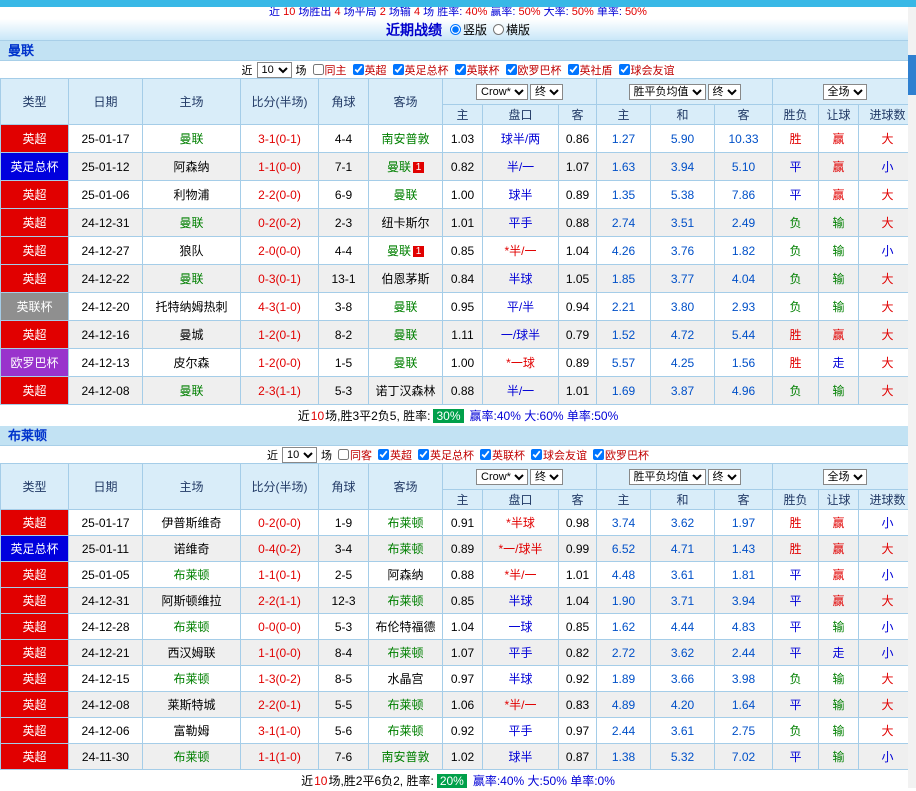 Image resolution: width=916 pixels, height=791 pixels. What do you see at coordinates (192, 757) in the screenshot?
I see `cell-home-team: 布莱顿` at bounding box center [192, 757].